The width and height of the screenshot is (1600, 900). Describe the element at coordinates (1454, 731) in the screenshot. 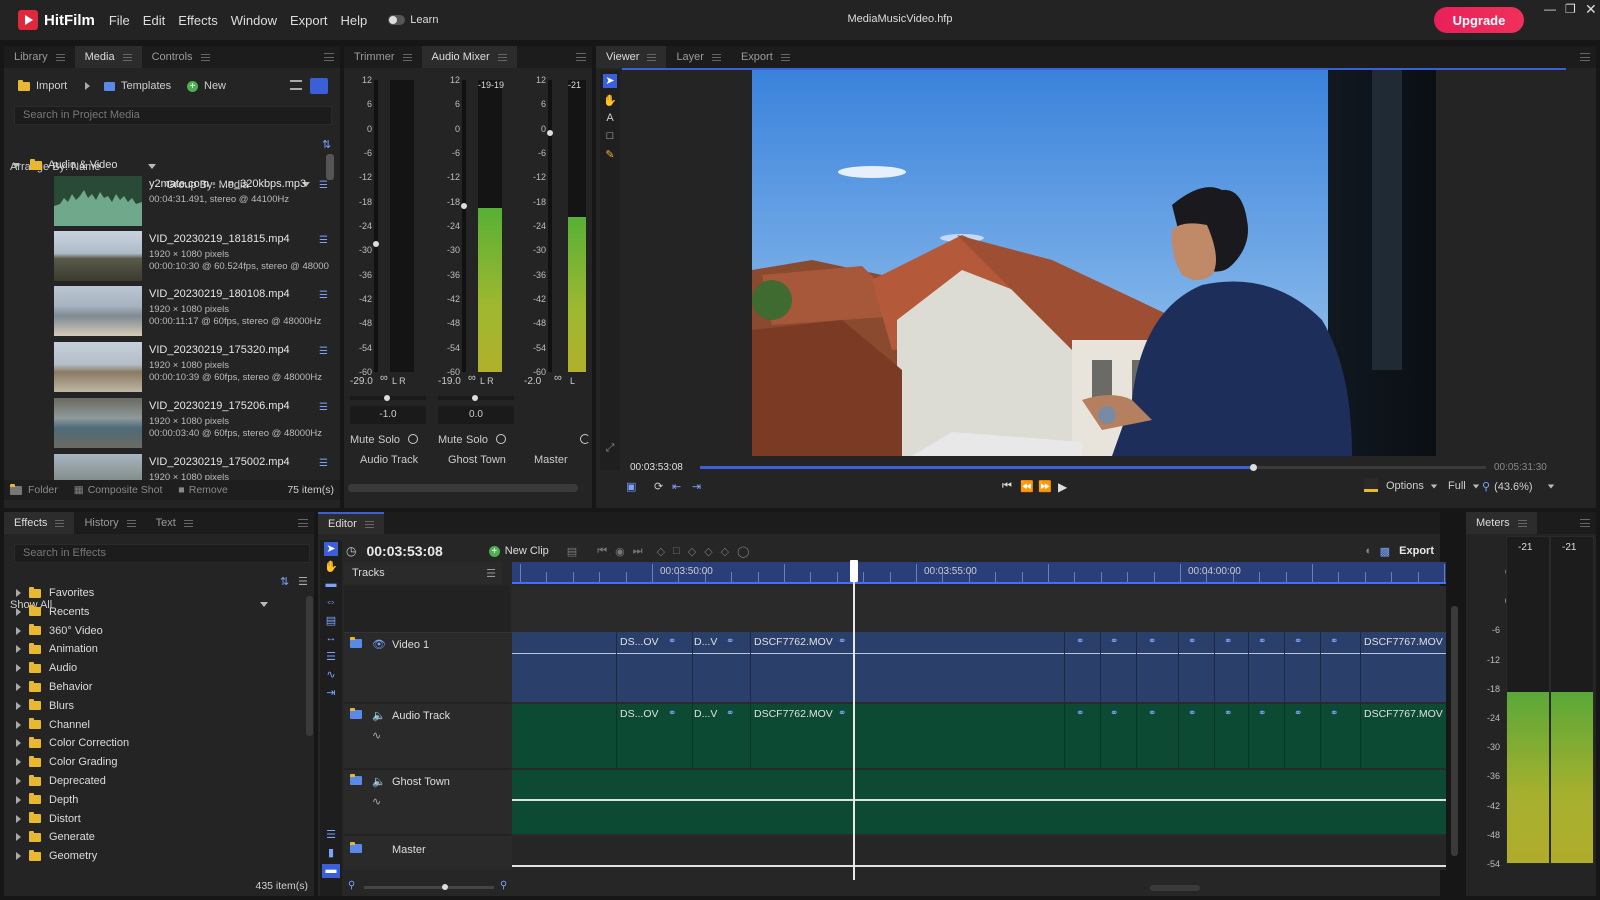

I see `timeline-vscrollbar` at that location.